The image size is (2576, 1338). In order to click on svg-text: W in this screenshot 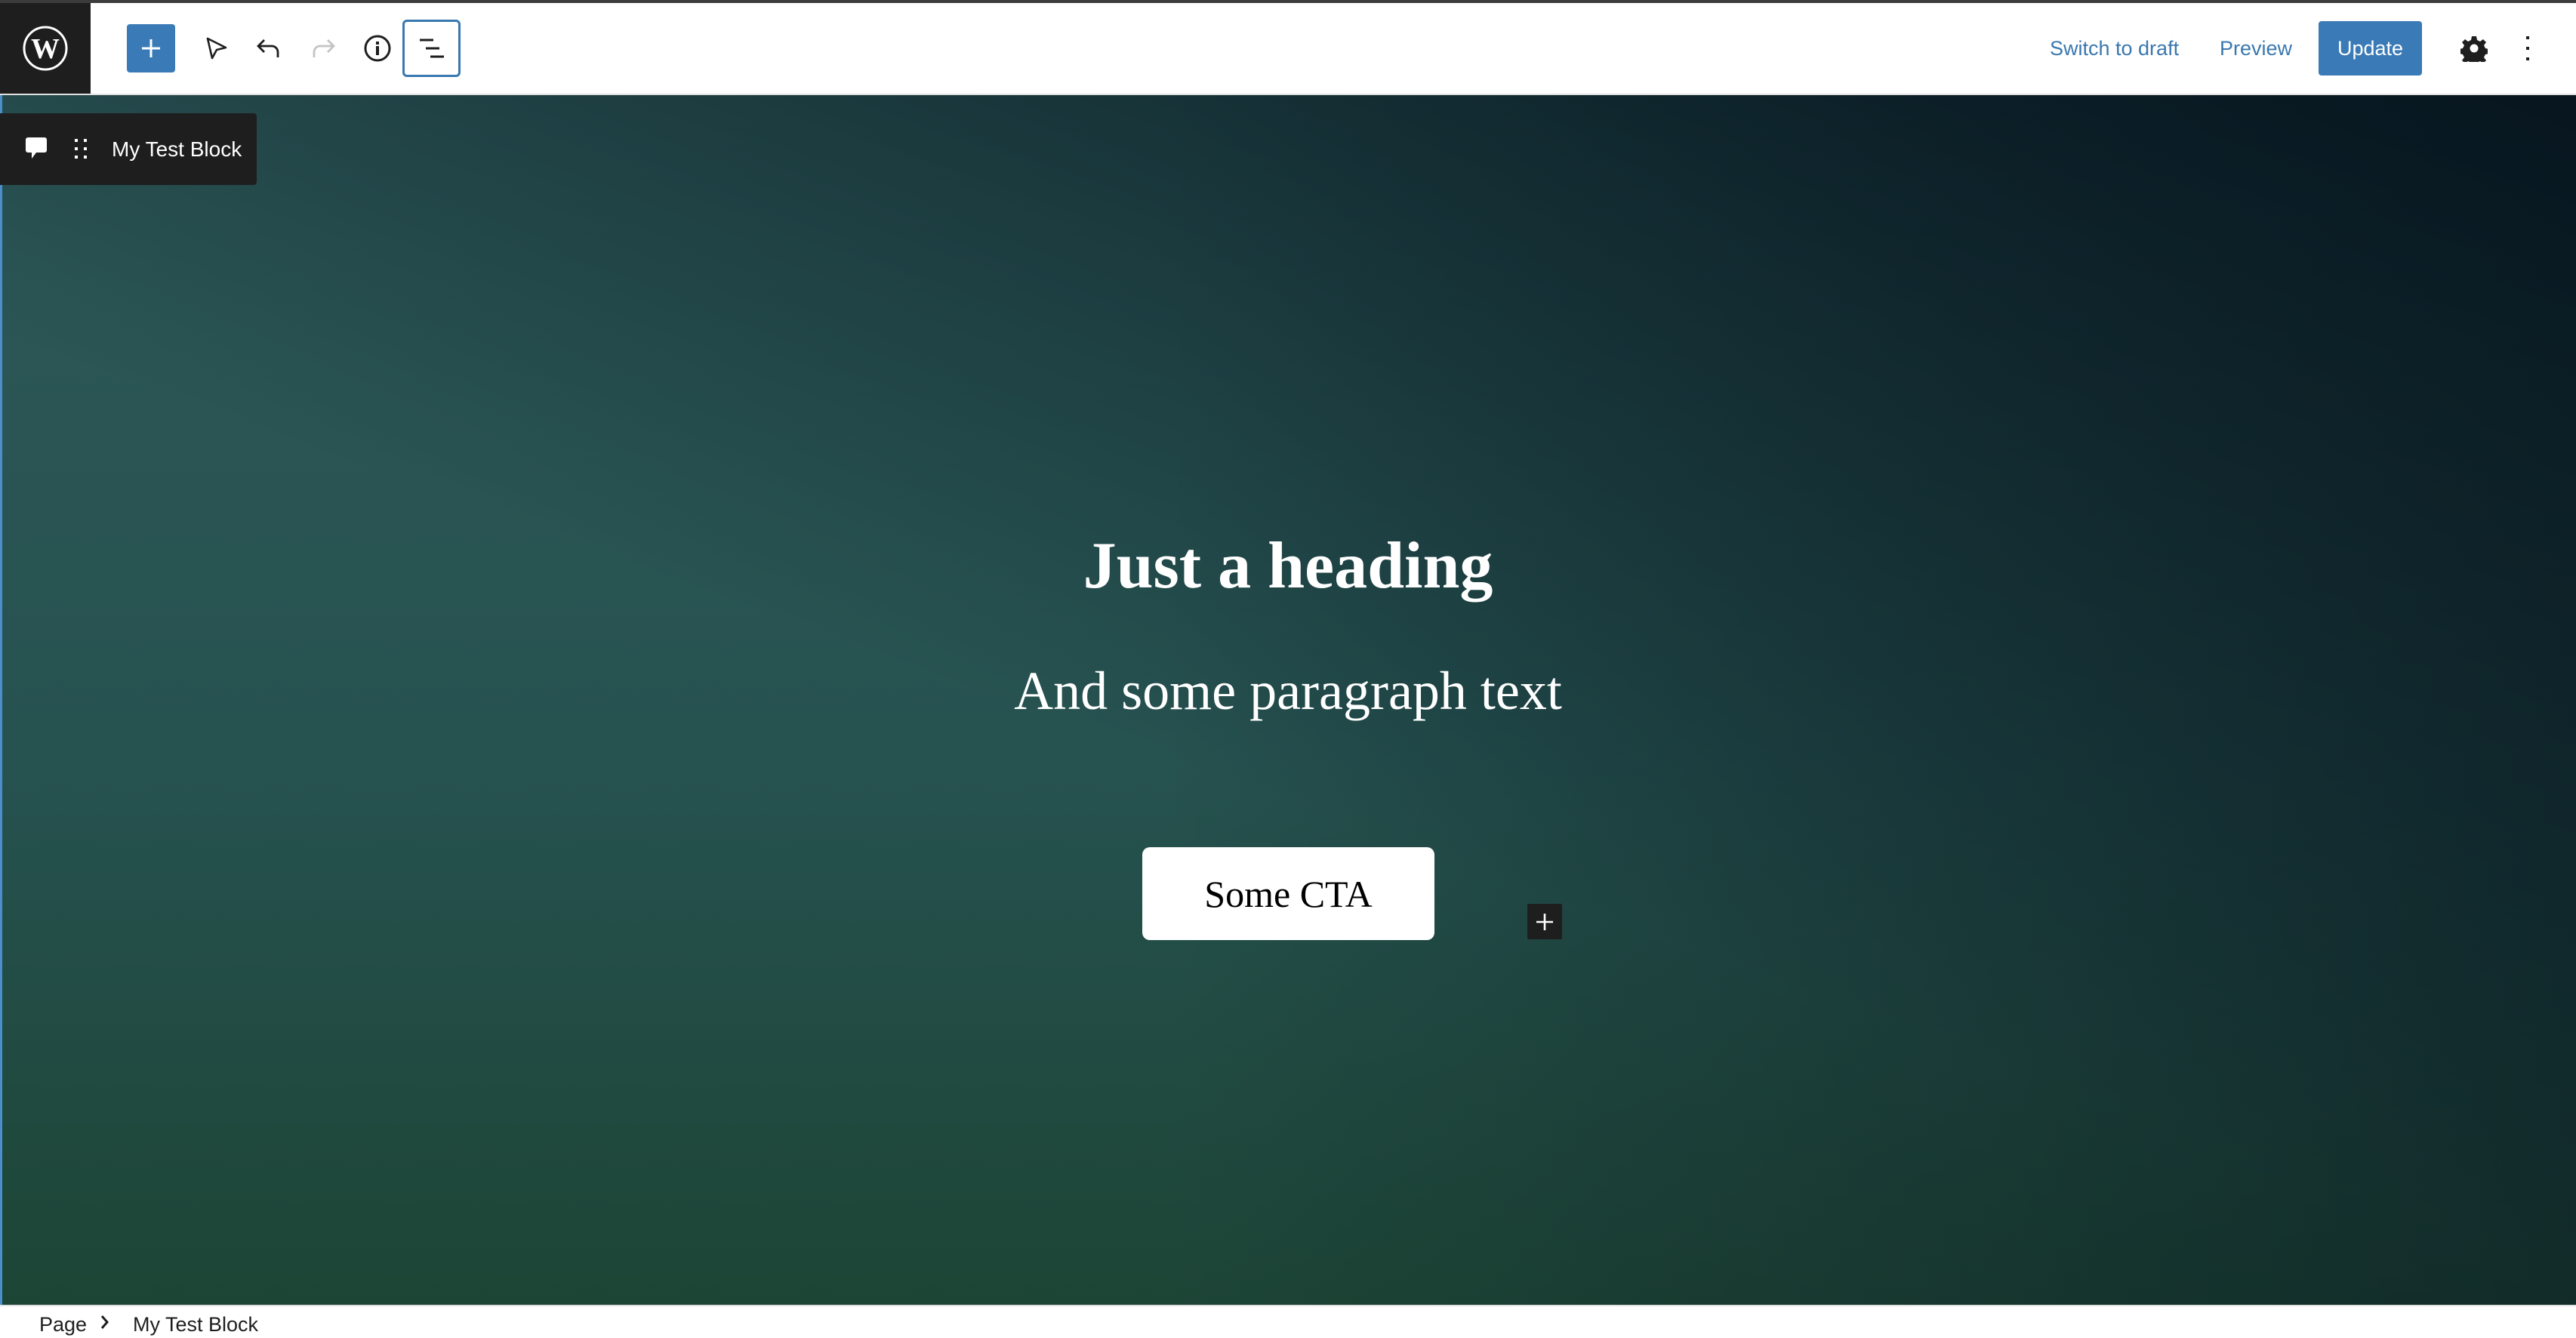, I will do `click(45, 49)`.